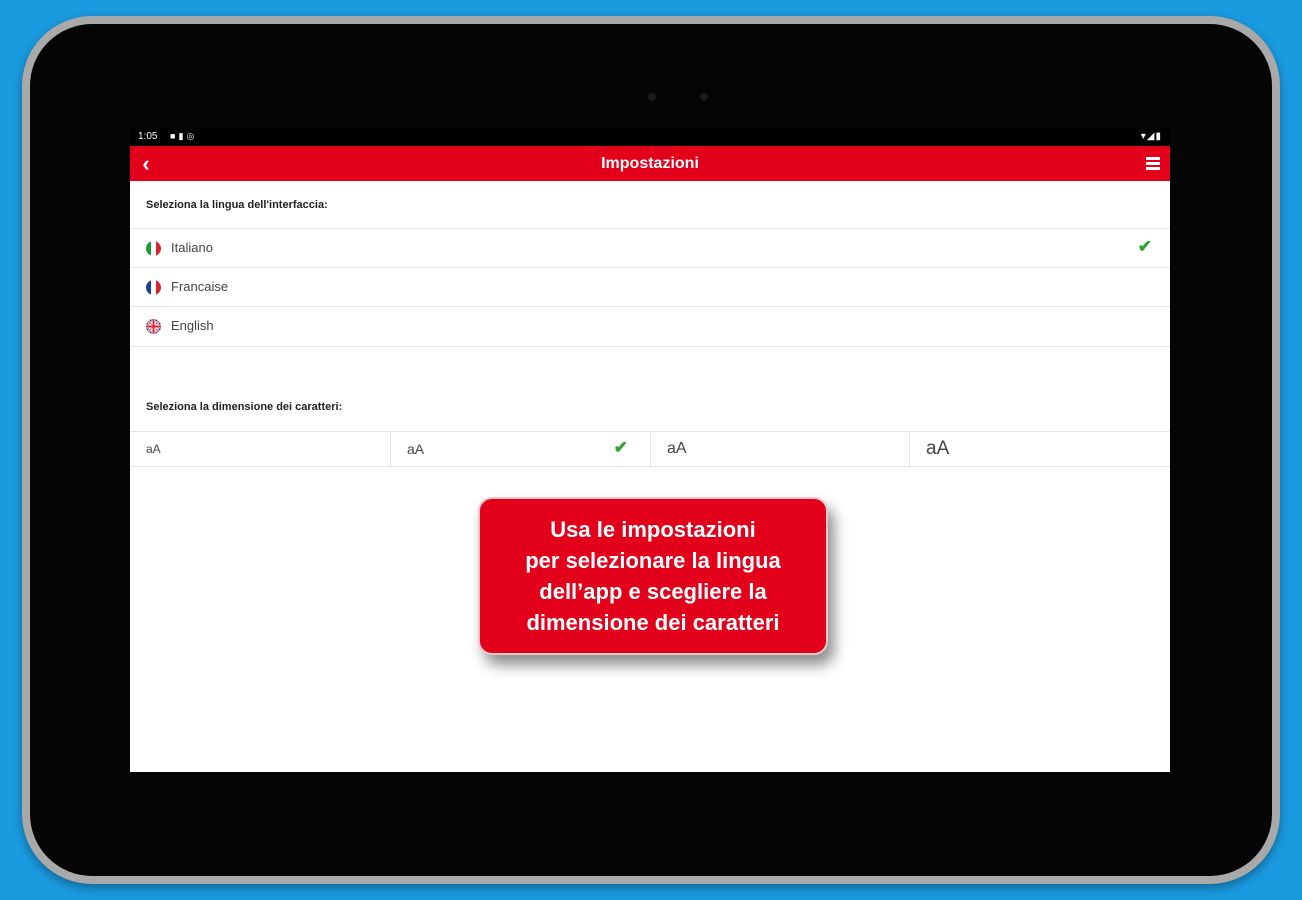 The image size is (1302, 900). I want to click on status-time: 1:05, so click(148, 136).